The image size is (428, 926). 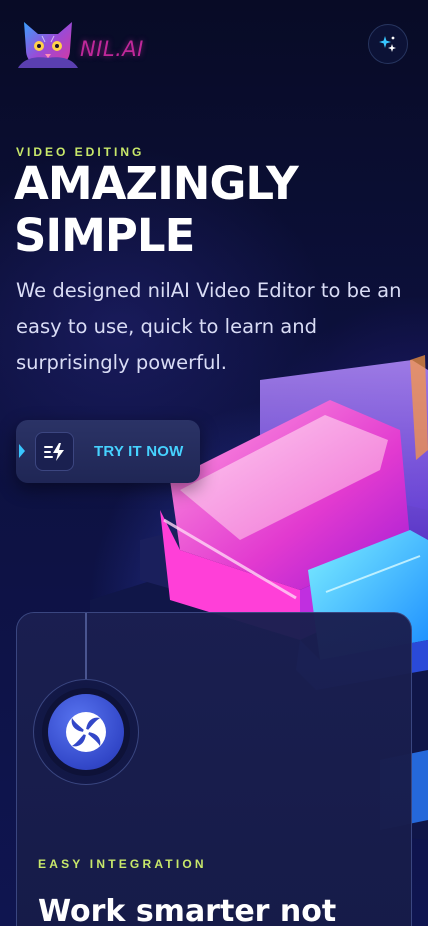 I want to click on feature-title: Work smarter not, so click(x=187, y=910).